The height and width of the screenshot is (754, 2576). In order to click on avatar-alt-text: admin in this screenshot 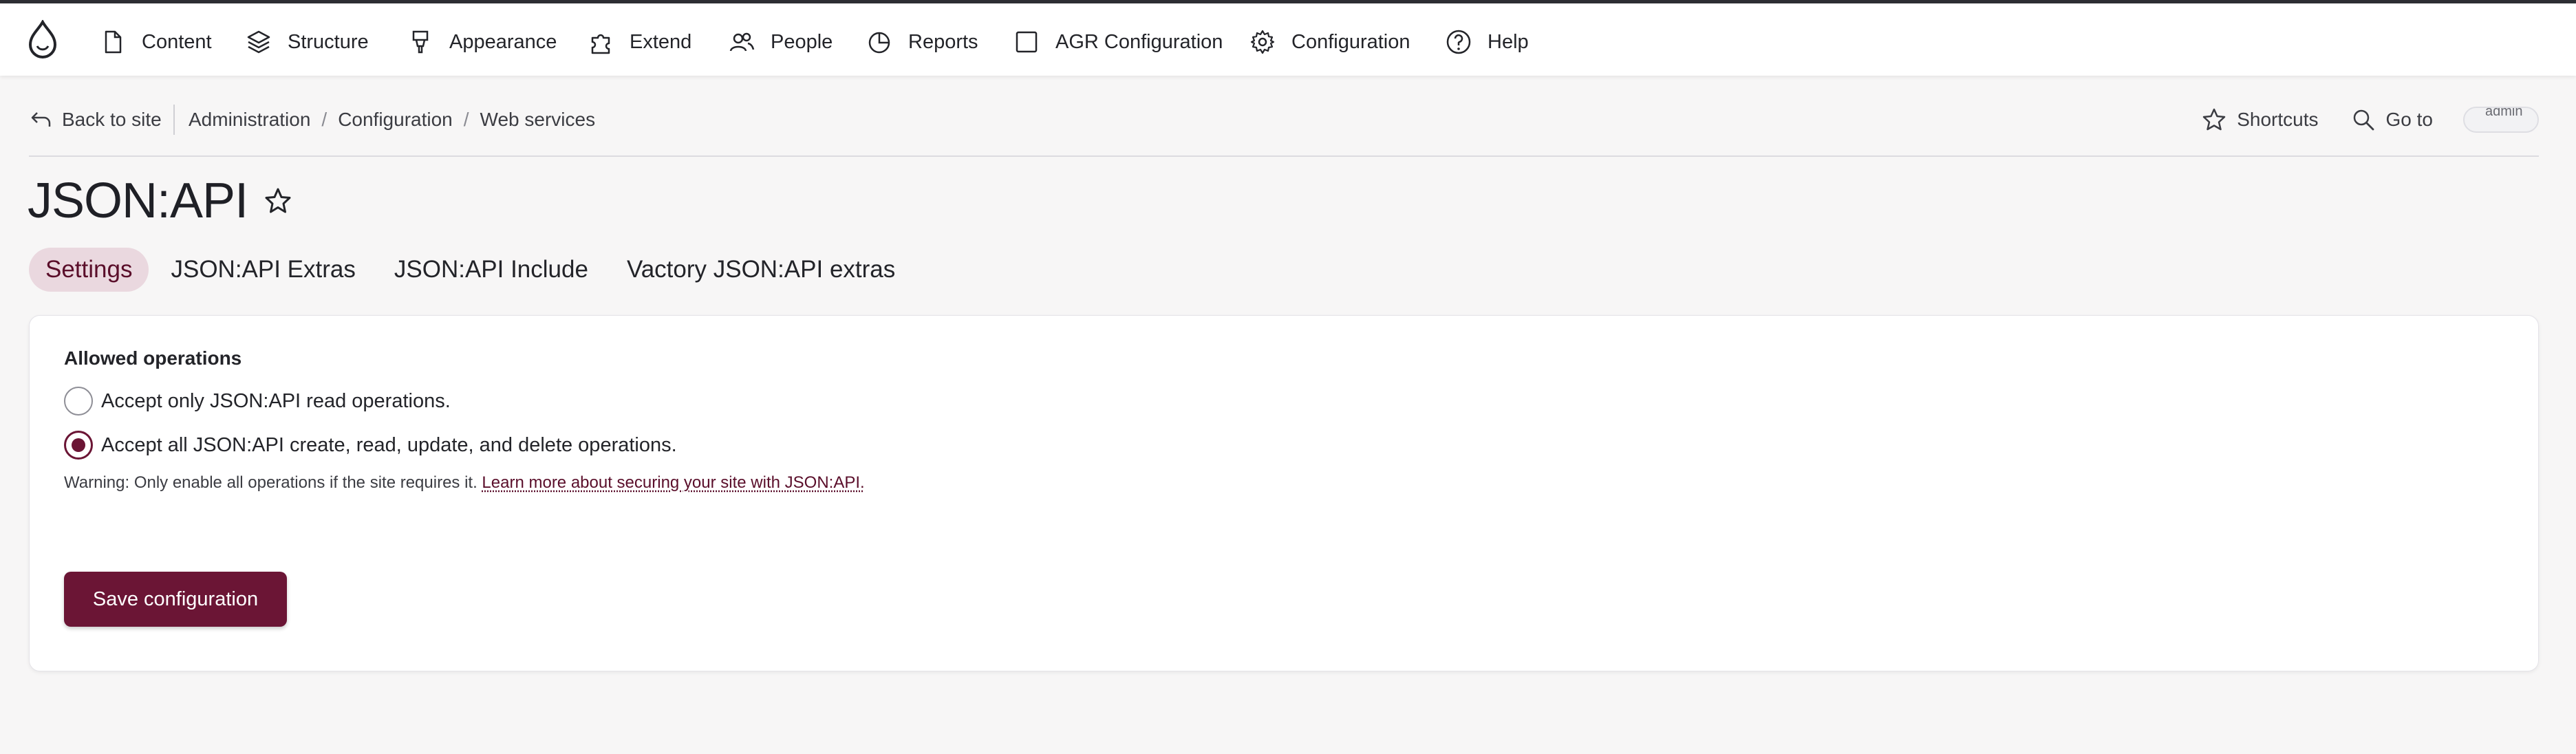, I will do `click(2504, 113)`.